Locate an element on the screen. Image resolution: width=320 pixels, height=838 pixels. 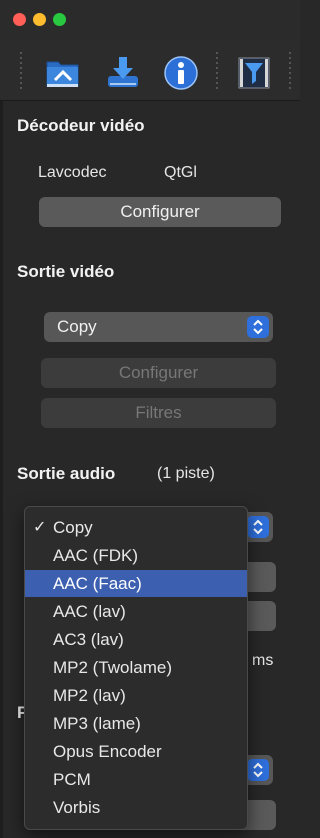
menu-item: ✓ Copy is located at coordinates (136, 527).